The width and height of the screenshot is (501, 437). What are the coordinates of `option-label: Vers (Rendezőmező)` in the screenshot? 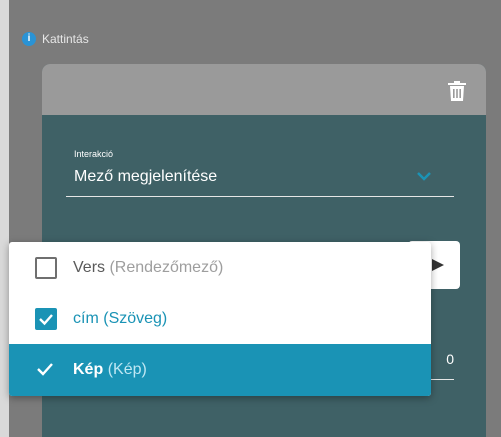 It's located at (148, 268).